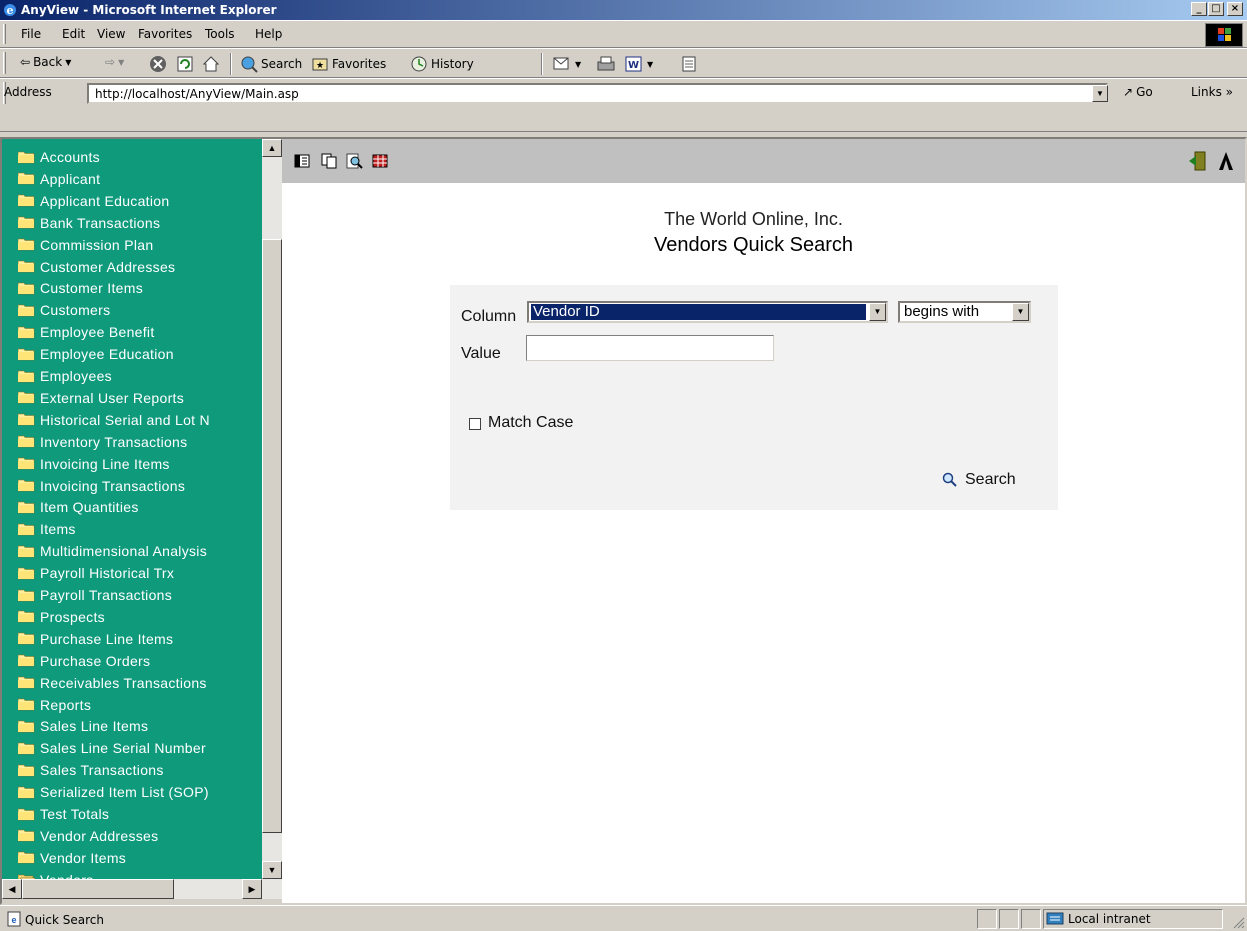  I want to click on resize-grip-icon, so click(1238, 922).